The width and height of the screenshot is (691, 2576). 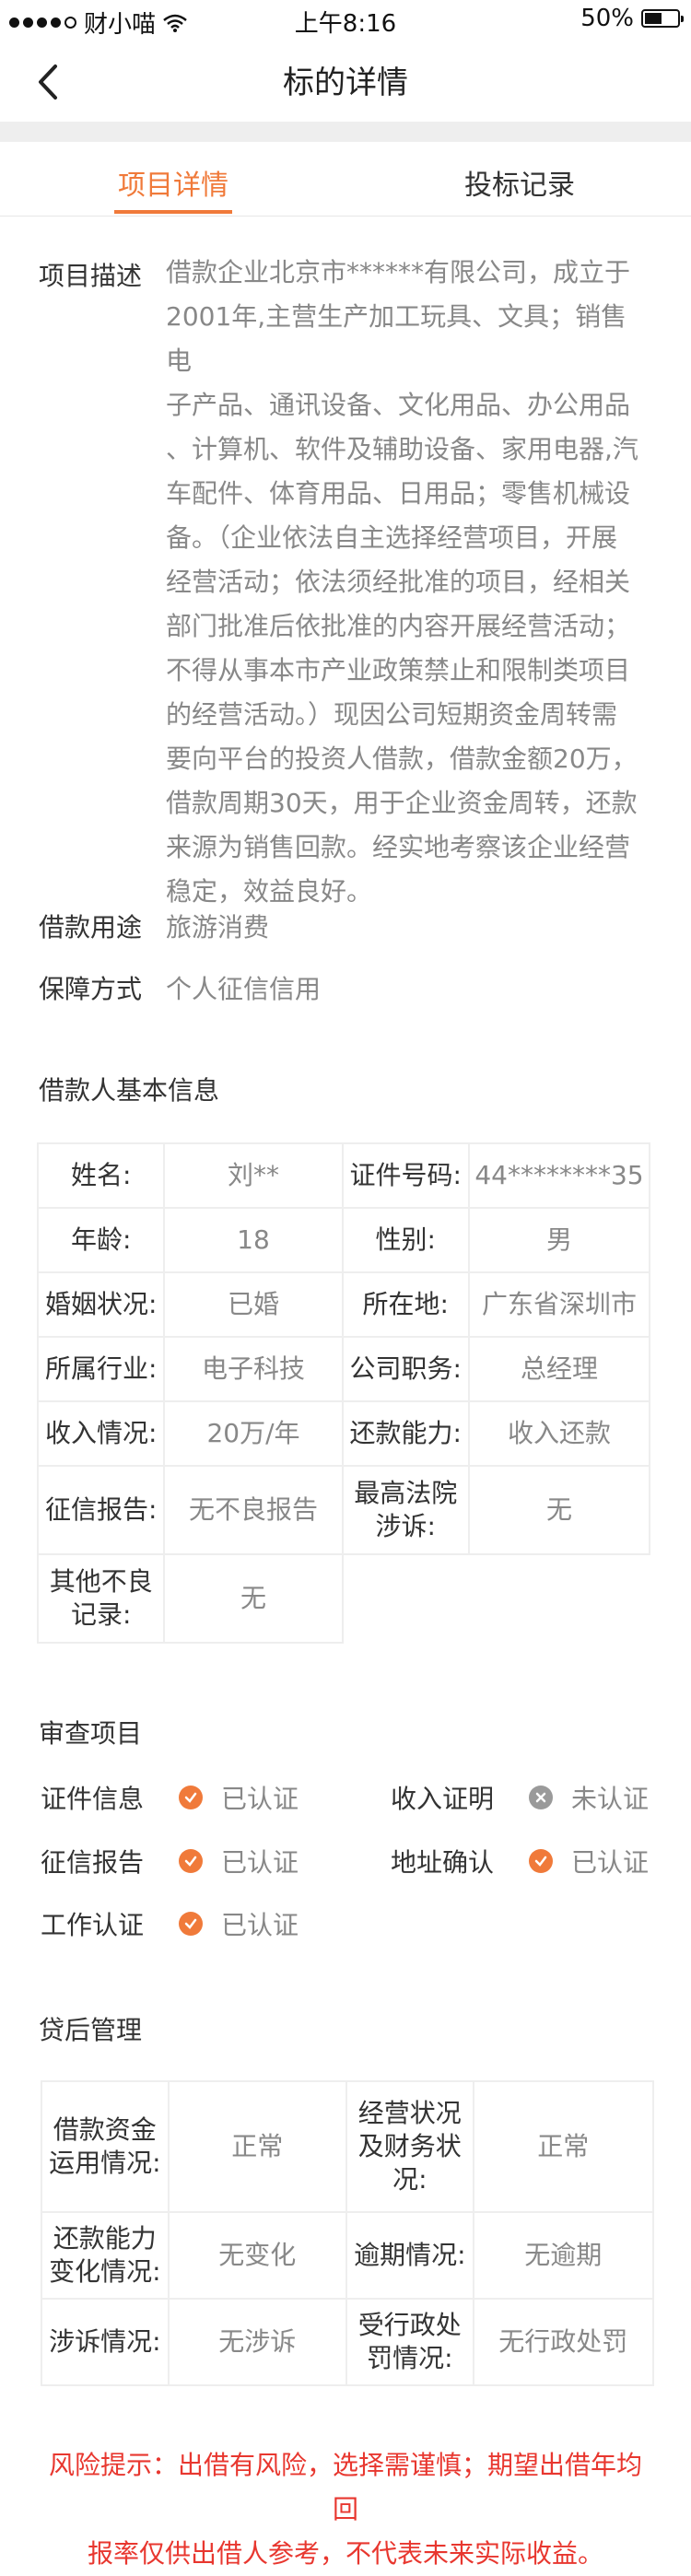 I want to click on table-cell-value: 男, so click(x=559, y=1240).